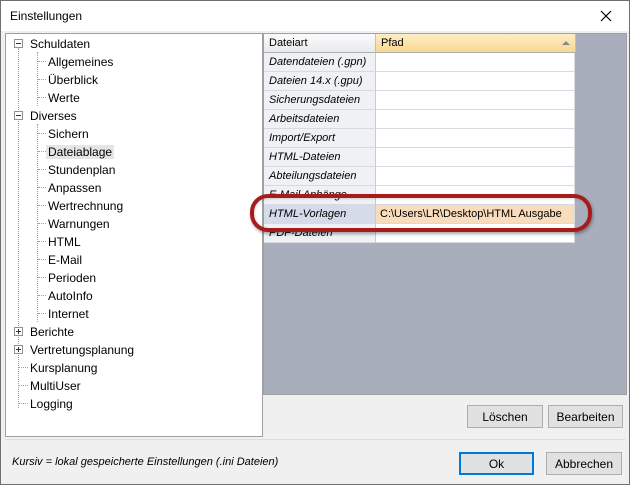  I want to click on tree-item-vertretungsplanung: Vertretungsplanung, so click(82, 350).